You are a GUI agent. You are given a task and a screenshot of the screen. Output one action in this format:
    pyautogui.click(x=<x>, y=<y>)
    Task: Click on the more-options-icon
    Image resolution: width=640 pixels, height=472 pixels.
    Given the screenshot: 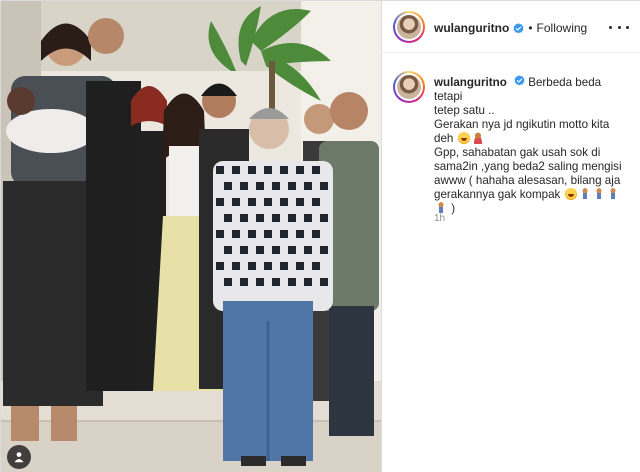 What is the action you would take?
    pyautogui.click(x=619, y=27)
    